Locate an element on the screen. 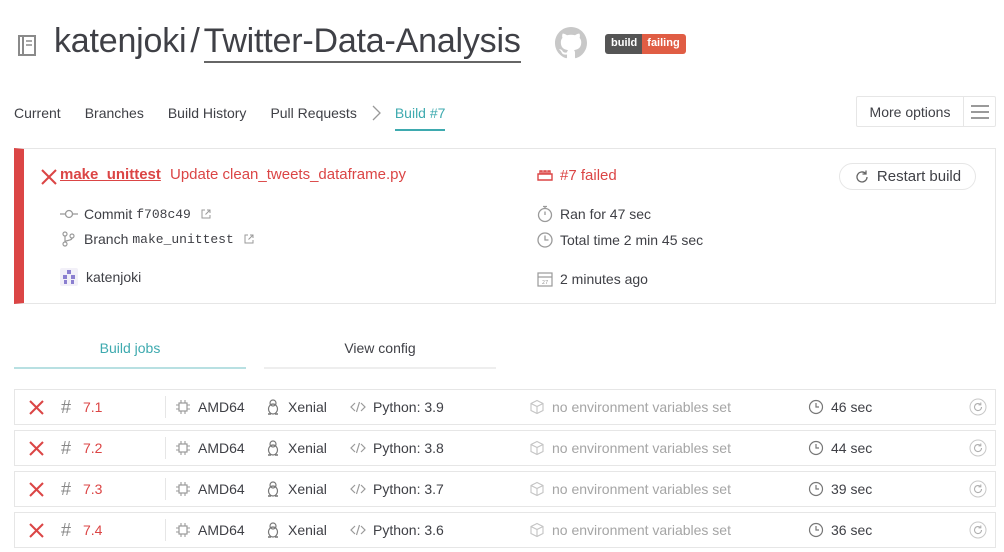  repo-name-link: Twitter-Data-Analysis is located at coordinates (362, 42).